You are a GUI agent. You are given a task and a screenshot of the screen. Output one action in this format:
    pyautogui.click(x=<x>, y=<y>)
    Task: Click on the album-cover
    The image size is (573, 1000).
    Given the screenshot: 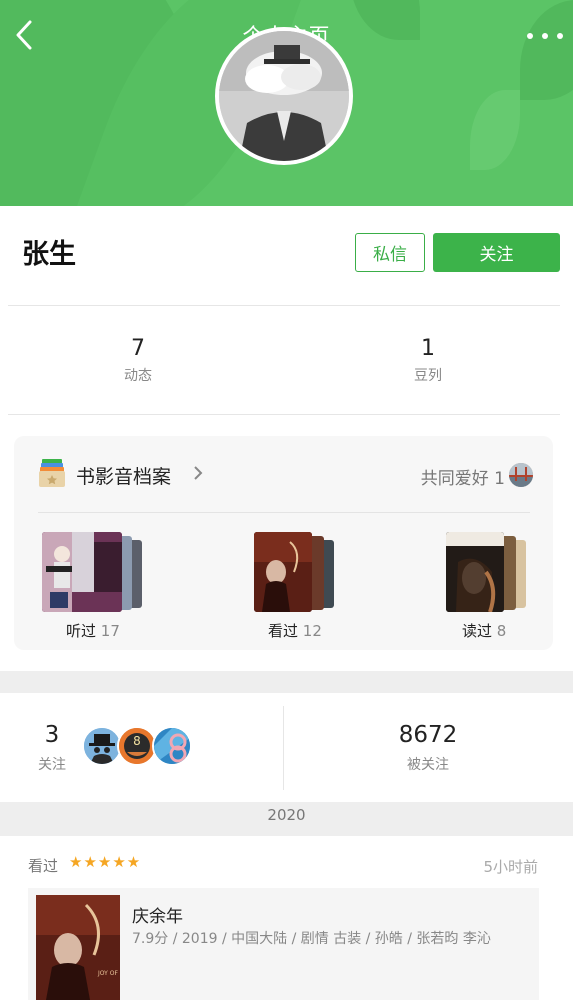 What is the action you would take?
    pyautogui.click(x=82, y=572)
    